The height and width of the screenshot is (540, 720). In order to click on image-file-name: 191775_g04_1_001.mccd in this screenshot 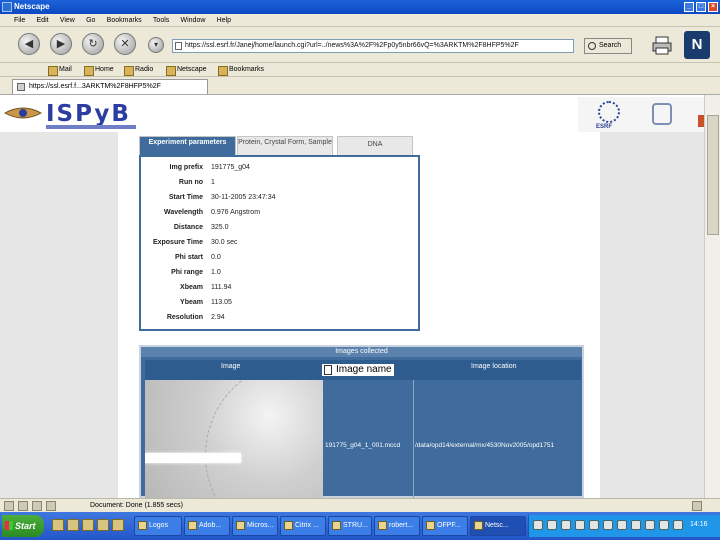, I will do `click(369, 445)`.